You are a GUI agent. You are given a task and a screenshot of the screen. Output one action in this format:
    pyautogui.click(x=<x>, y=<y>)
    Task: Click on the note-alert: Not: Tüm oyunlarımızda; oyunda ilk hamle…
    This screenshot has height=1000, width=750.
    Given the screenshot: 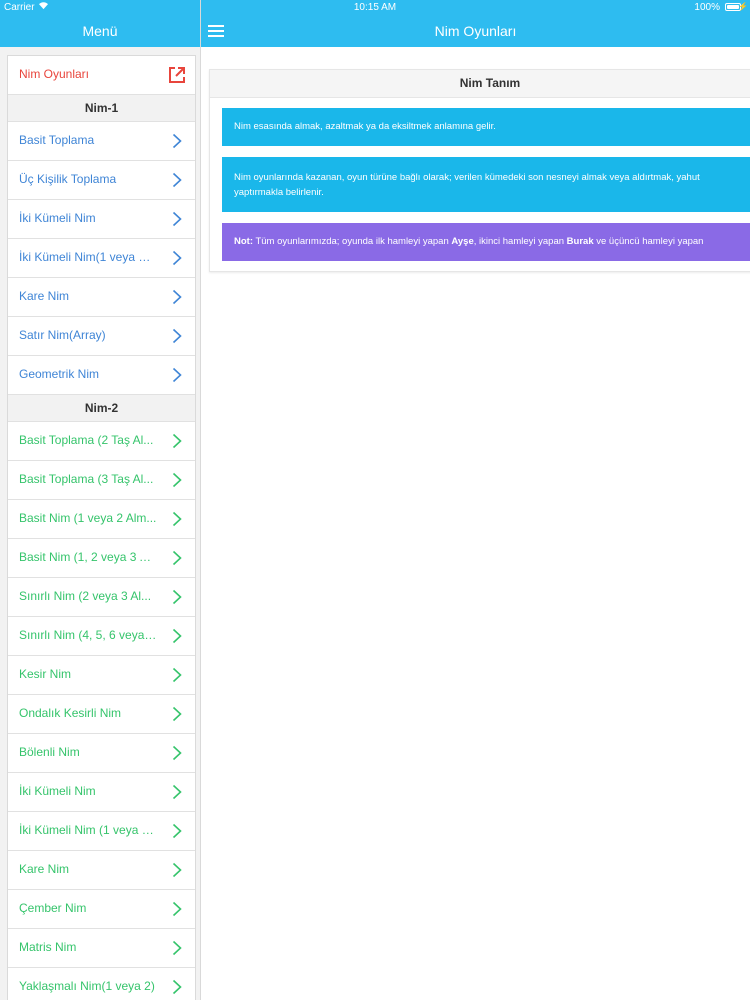 What is the action you would take?
    pyautogui.click(x=486, y=242)
    